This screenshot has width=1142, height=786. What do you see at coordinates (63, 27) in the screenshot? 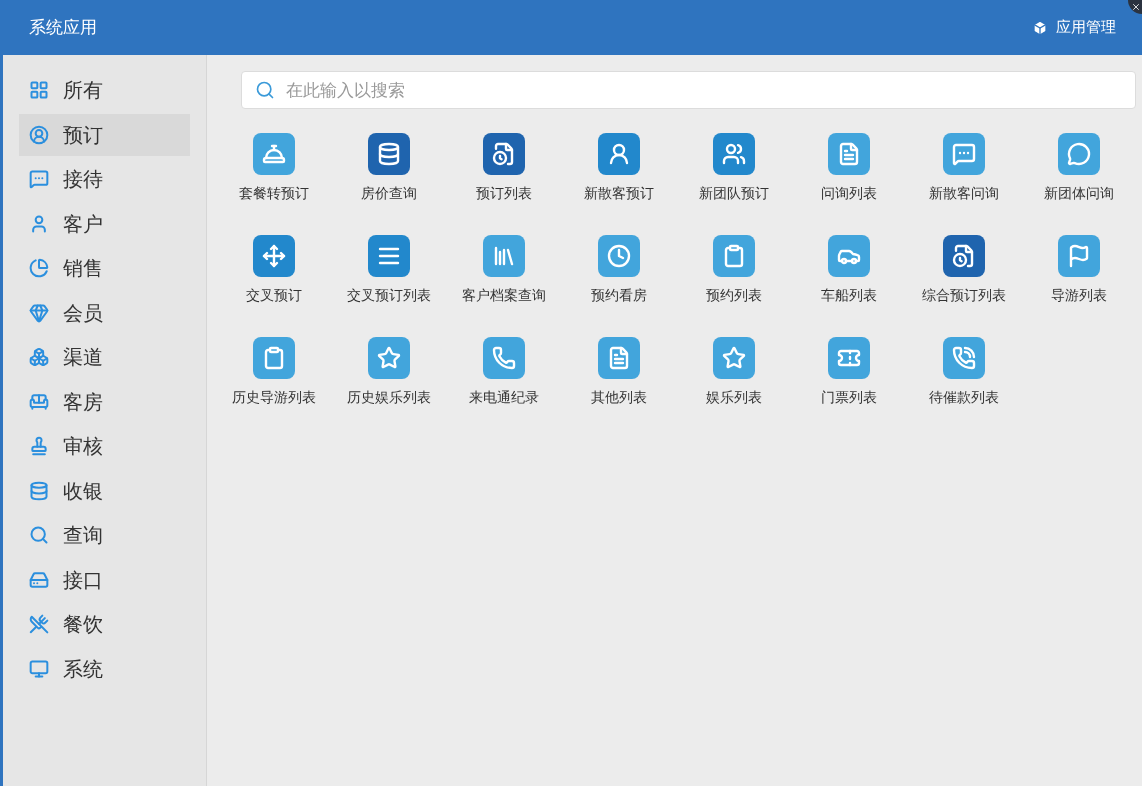
I see `window-title: 系统应用` at bounding box center [63, 27].